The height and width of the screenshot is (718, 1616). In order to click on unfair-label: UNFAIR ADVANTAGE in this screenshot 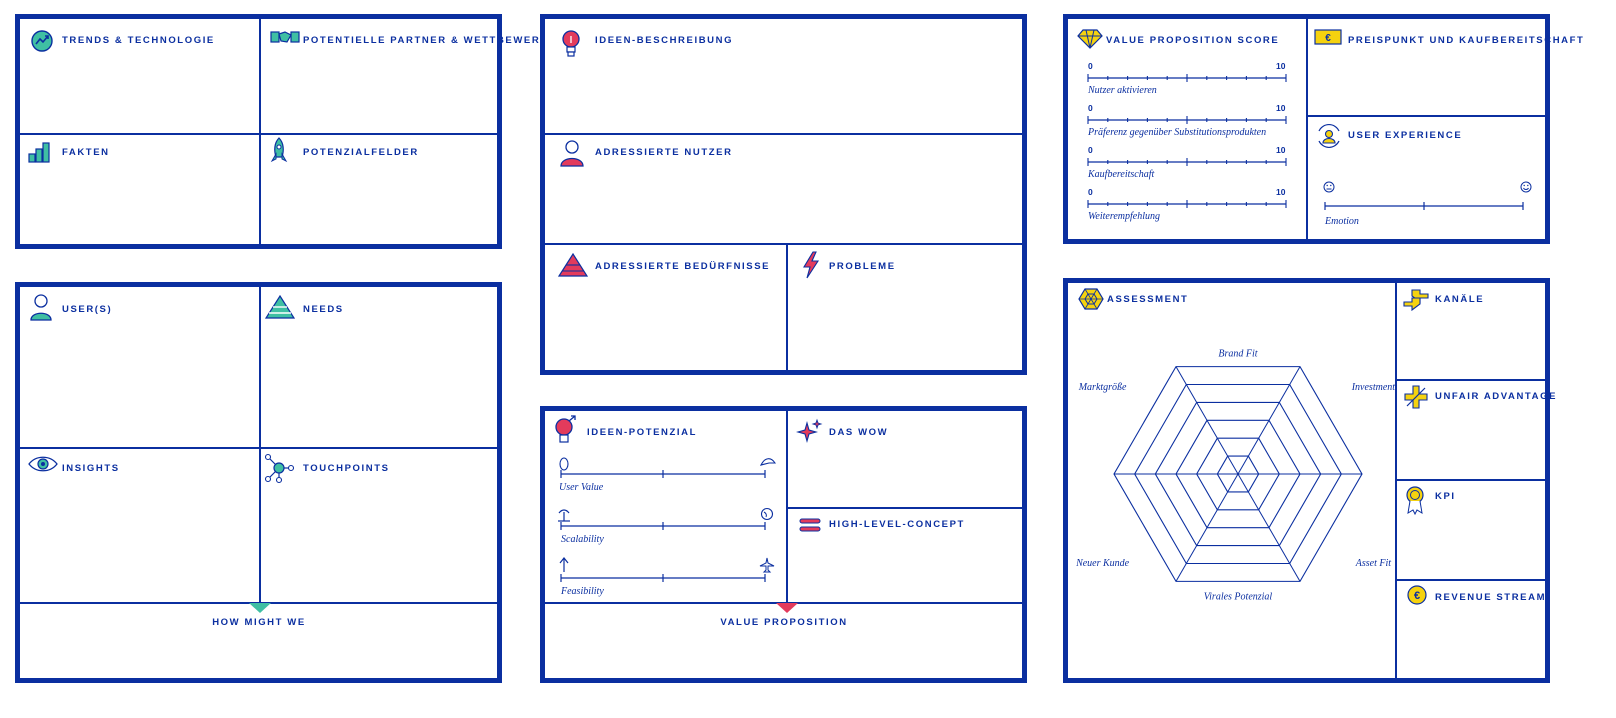, I will do `click(1496, 396)`.